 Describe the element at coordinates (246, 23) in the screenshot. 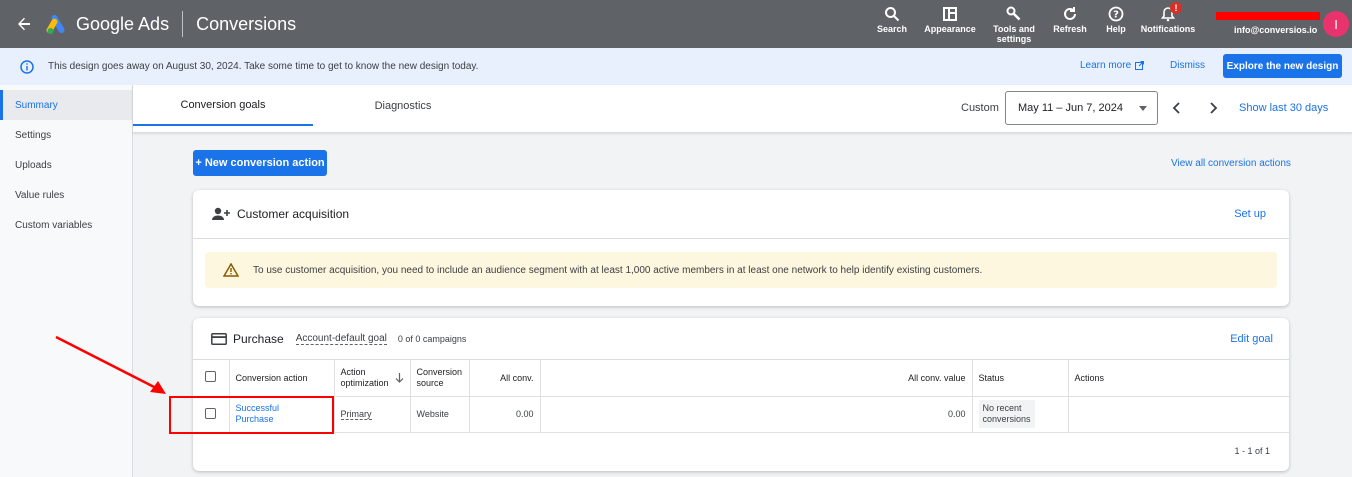

I see `page-title: Conversions` at that location.